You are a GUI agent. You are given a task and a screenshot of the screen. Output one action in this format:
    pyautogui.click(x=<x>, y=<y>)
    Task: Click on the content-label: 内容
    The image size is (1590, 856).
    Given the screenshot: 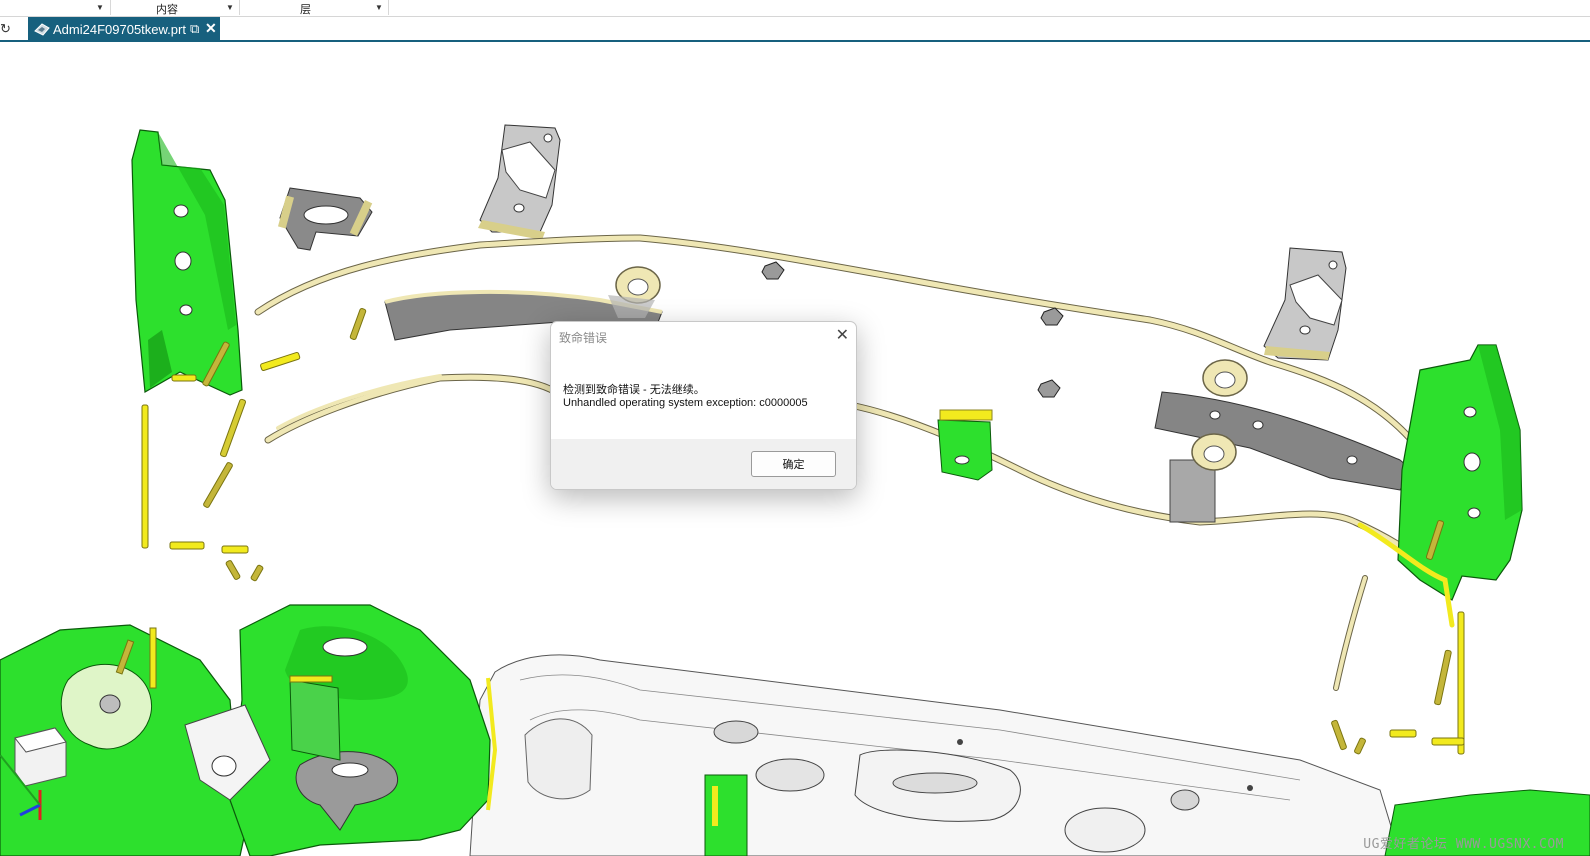 What is the action you would take?
    pyautogui.click(x=167, y=10)
    